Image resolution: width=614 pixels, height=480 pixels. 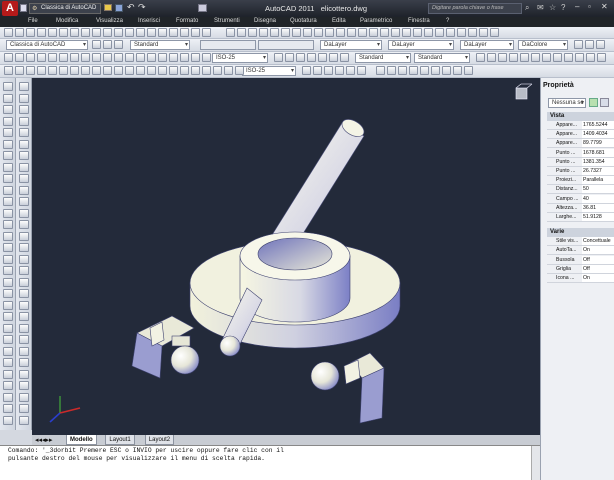 I want to click on property-value: 1765.5244, so click(x=598, y=125).